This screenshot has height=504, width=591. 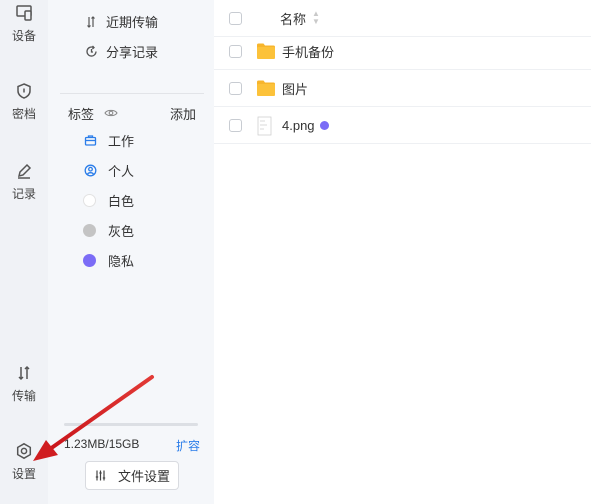 What do you see at coordinates (89, 230) in the screenshot?
I see `gray-dot-icon` at bounding box center [89, 230].